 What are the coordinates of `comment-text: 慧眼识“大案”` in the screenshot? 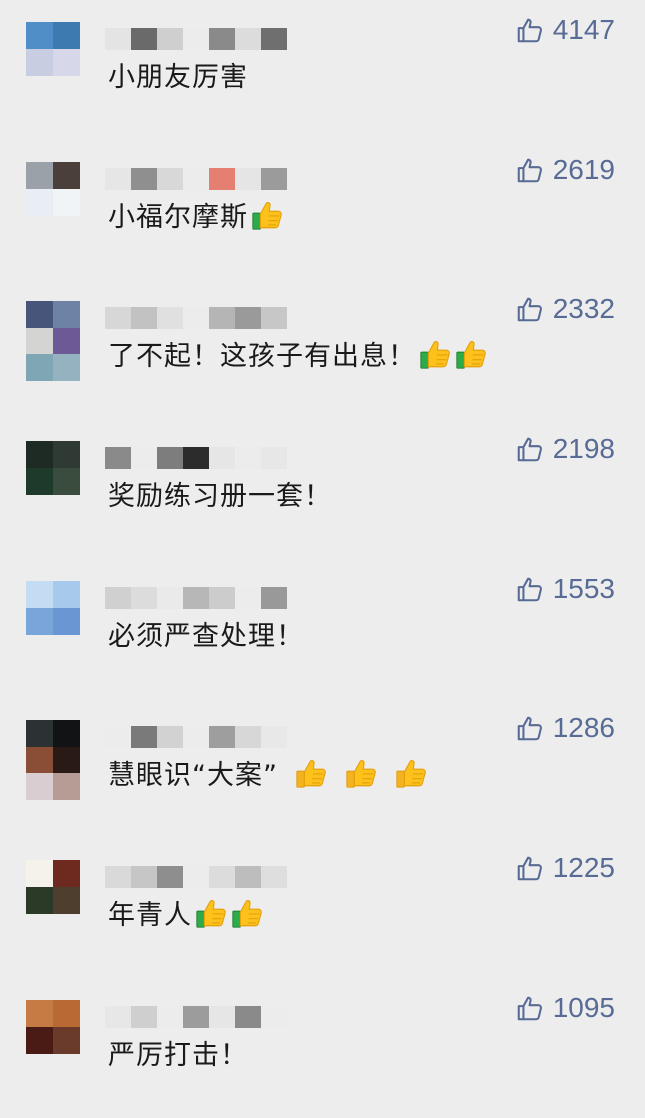 It's located at (268, 776).